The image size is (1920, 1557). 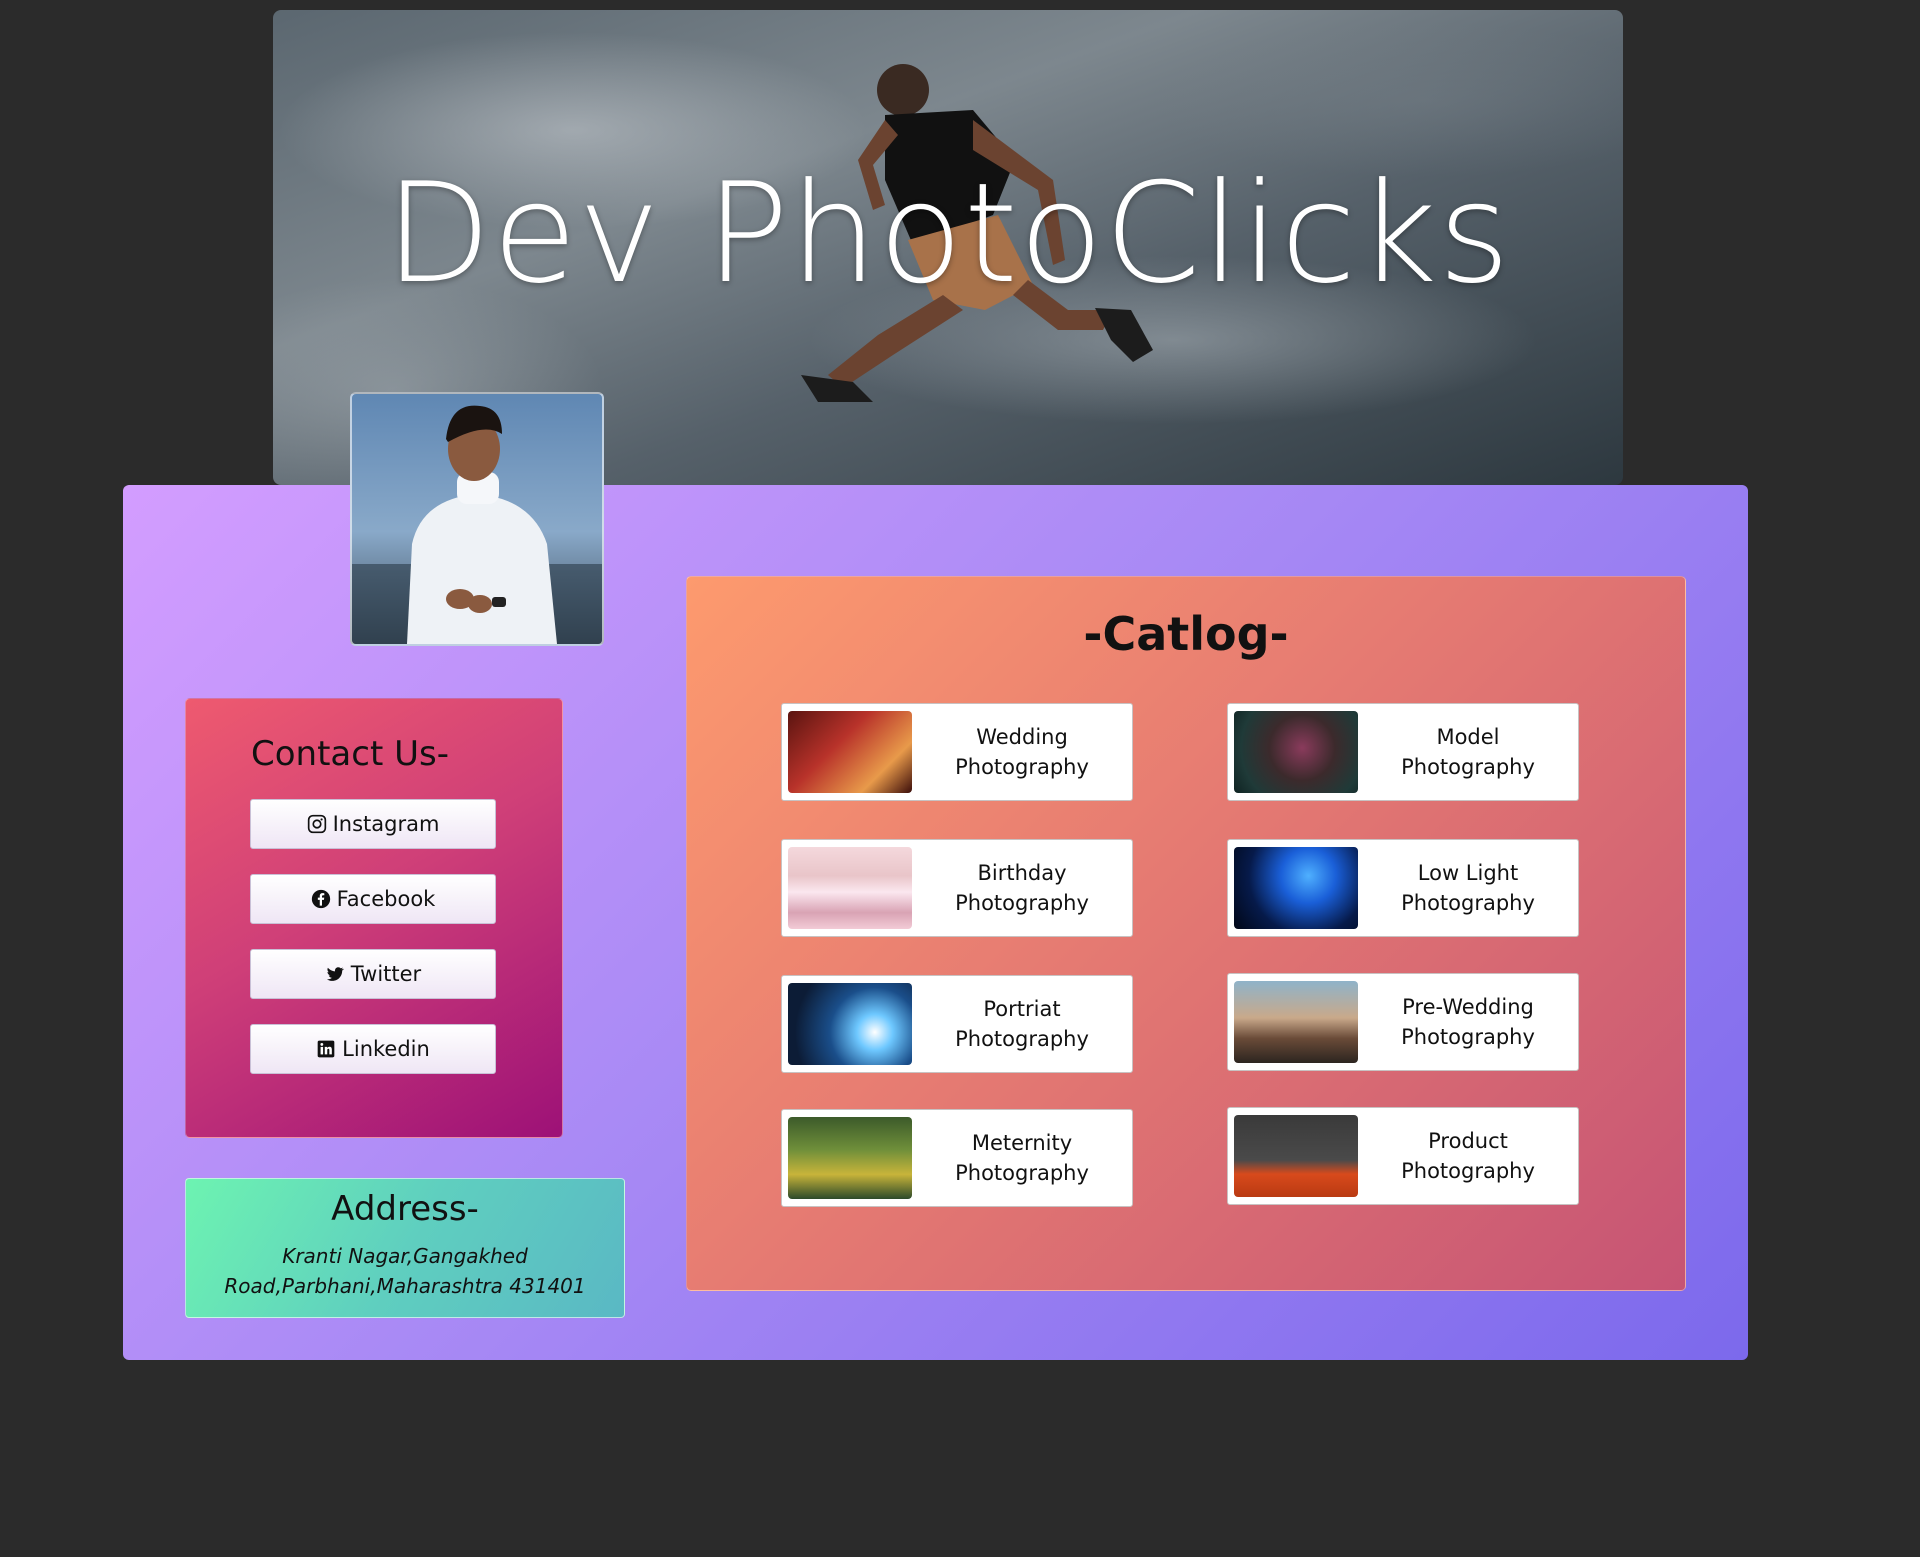 I want to click on catalog-item-label: Product Photography, so click(x=1468, y=1156).